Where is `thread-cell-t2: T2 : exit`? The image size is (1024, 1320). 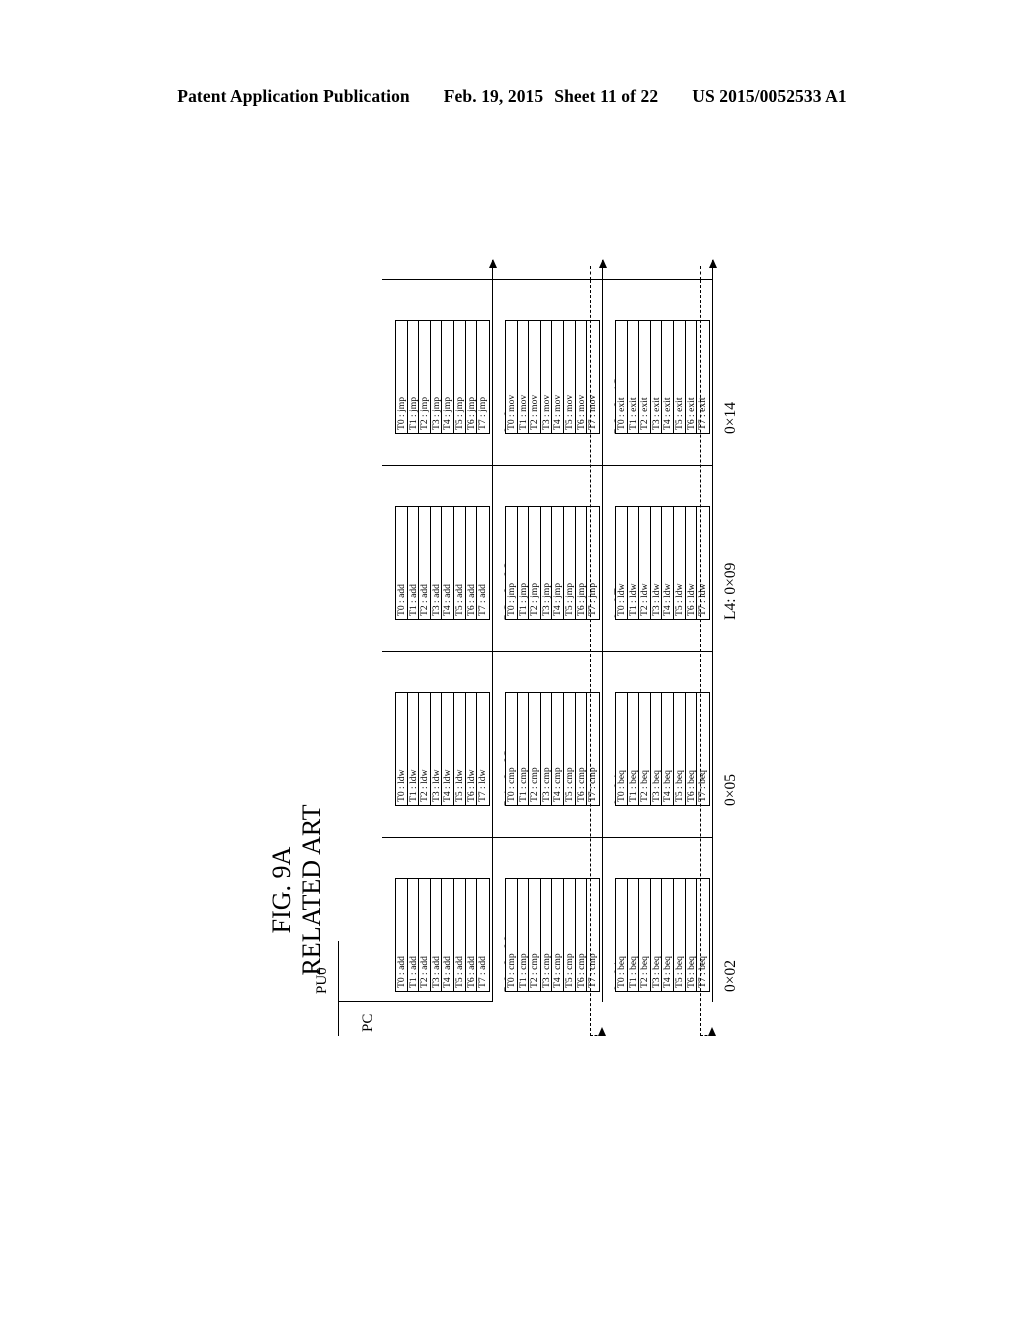
thread-cell-t2: T2 : exit is located at coordinates (645, 377).